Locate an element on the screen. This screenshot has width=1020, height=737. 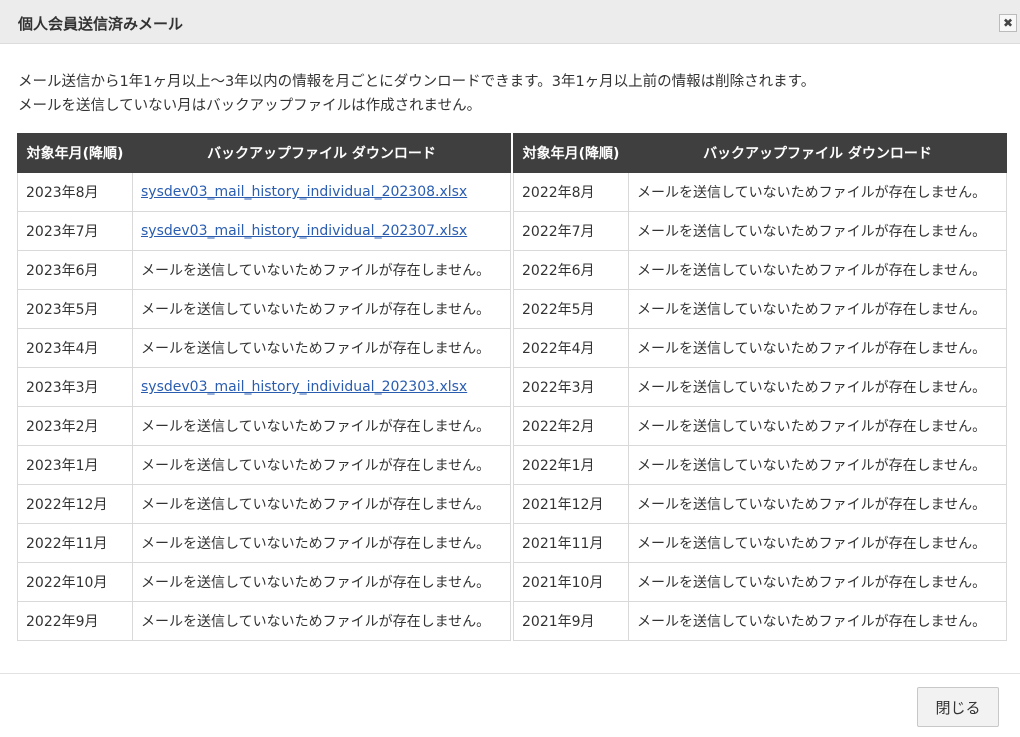
row-month: 2021年9月 is located at coordinates (571, 621).